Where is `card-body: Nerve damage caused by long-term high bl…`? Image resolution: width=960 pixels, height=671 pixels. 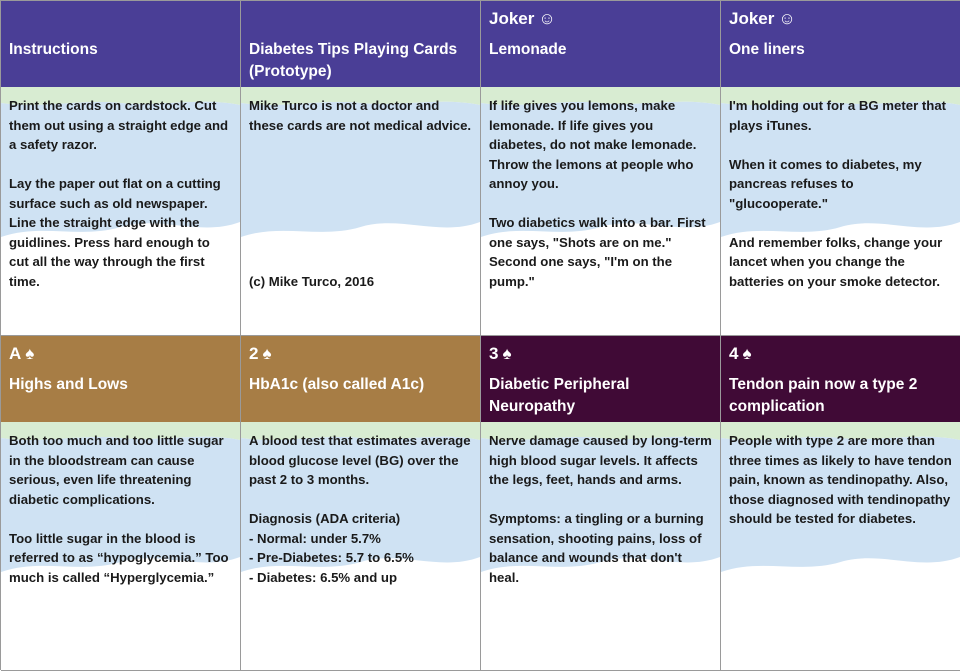 card-body: Nerve damage caused by long-term high bl… is located at coordinates (600, 509).